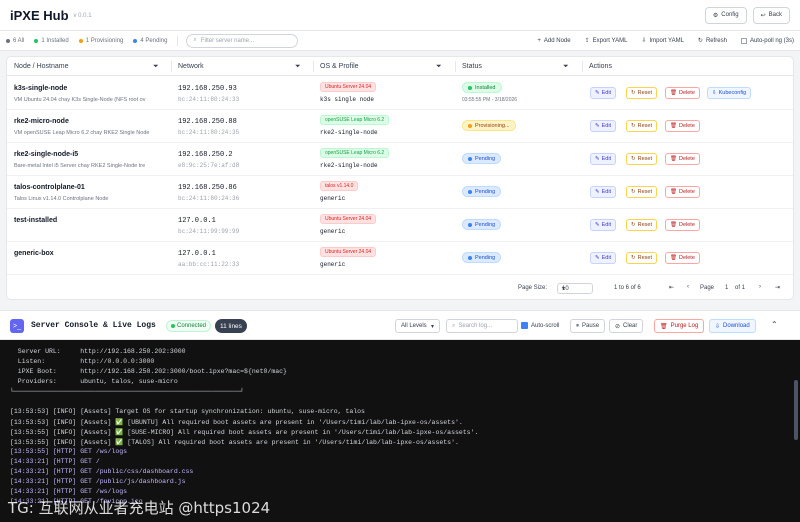 The image size is (800, 522). What do you see at coordinates (712, 41) in the screenshot?
I see `refresh-button: ↻ Refresh` at bounding box center [712, 41].